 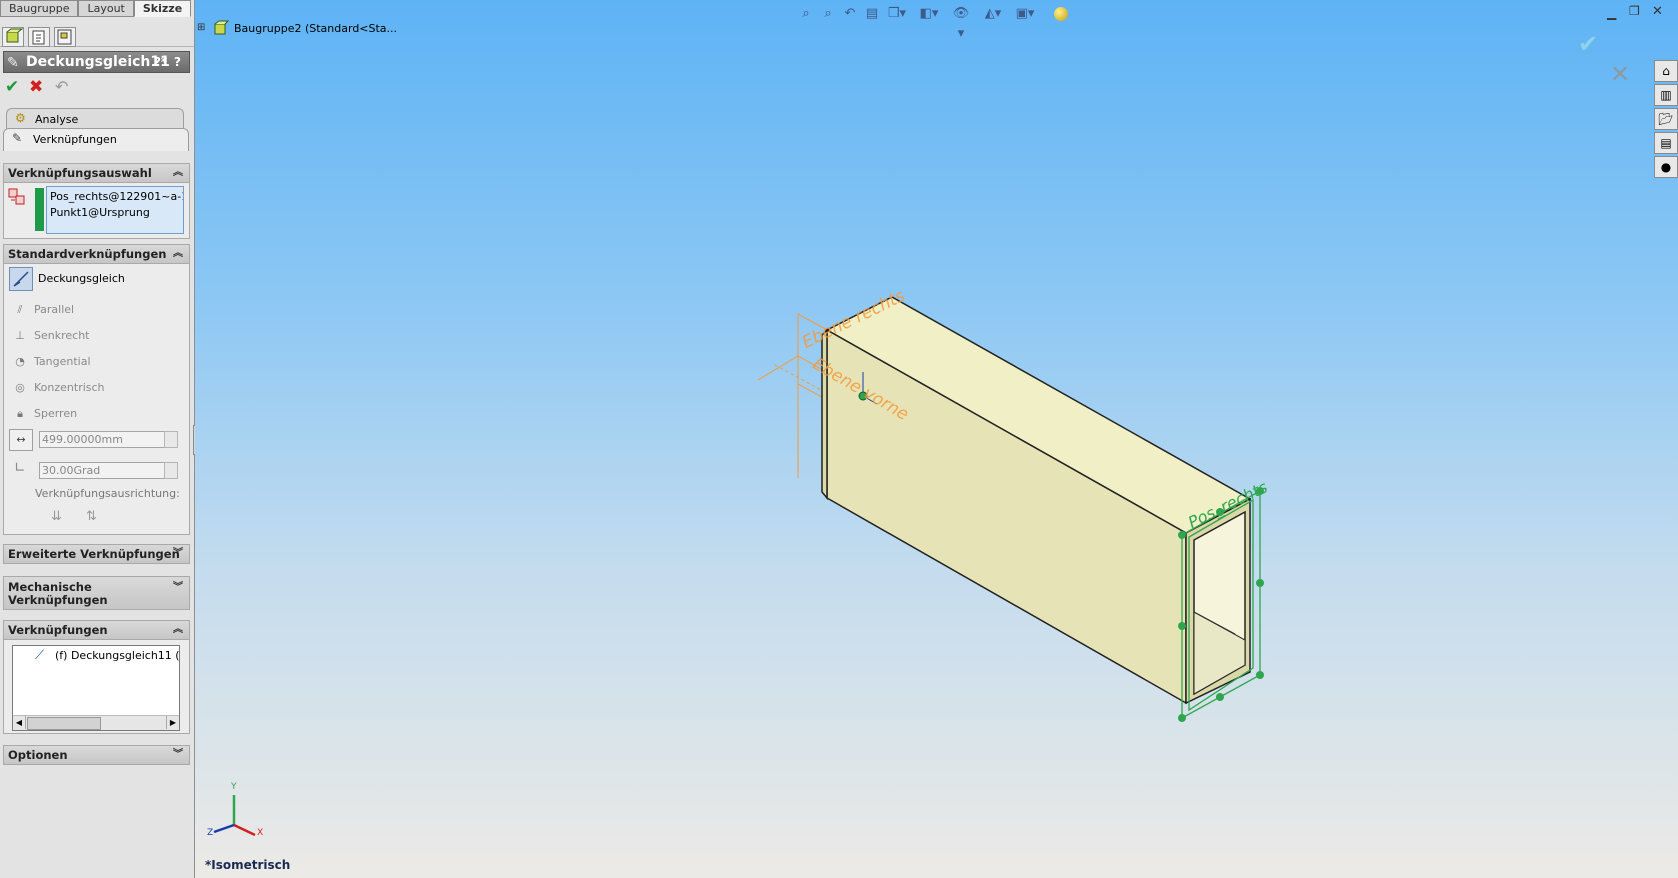 What do you see at coordinates (20, 335) in the screenshot?
I see `perpendicular-icon: ⊥` at bounding box center [20, 335].